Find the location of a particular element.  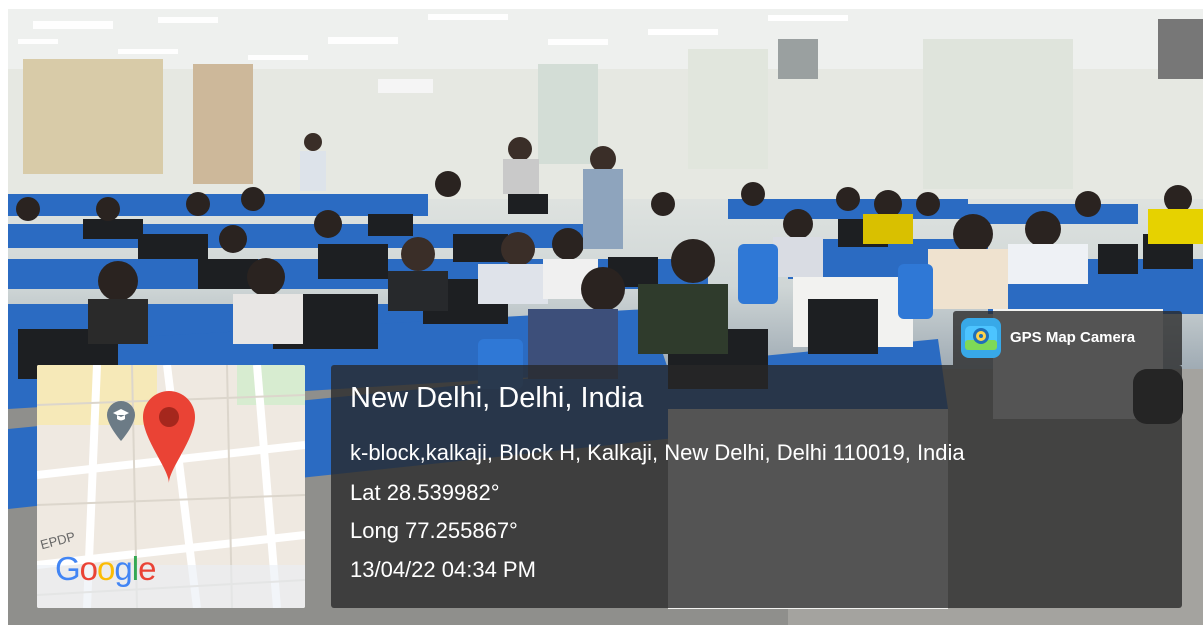

location-title: New Delhi, Delhi, India is located at coordinates (497, 398).